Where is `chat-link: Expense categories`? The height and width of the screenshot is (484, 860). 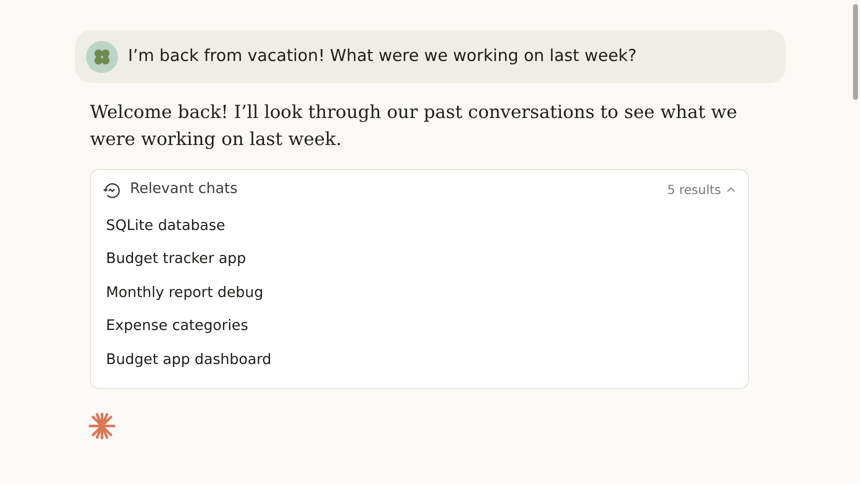 chat-link: Expense categories is located at coordinates (419, 327).